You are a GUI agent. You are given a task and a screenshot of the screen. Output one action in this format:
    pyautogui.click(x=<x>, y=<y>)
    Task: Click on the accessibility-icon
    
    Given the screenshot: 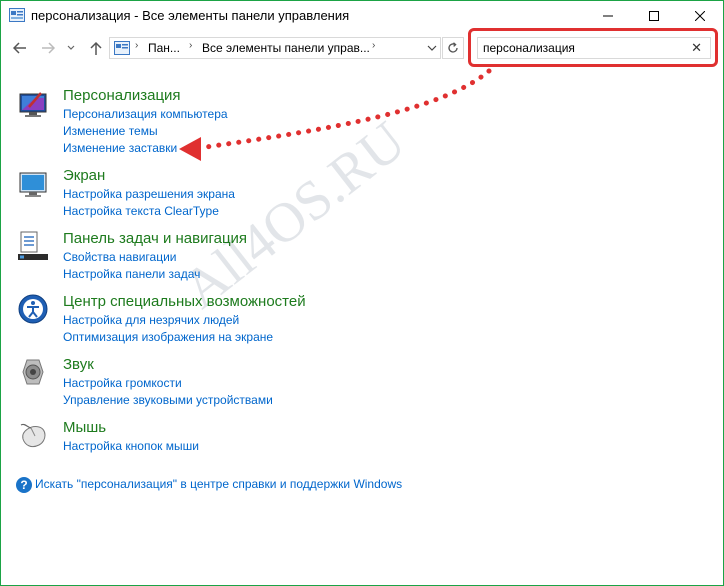 What is the action you would take?
    pyautogui.click(x=33, y=309)
    